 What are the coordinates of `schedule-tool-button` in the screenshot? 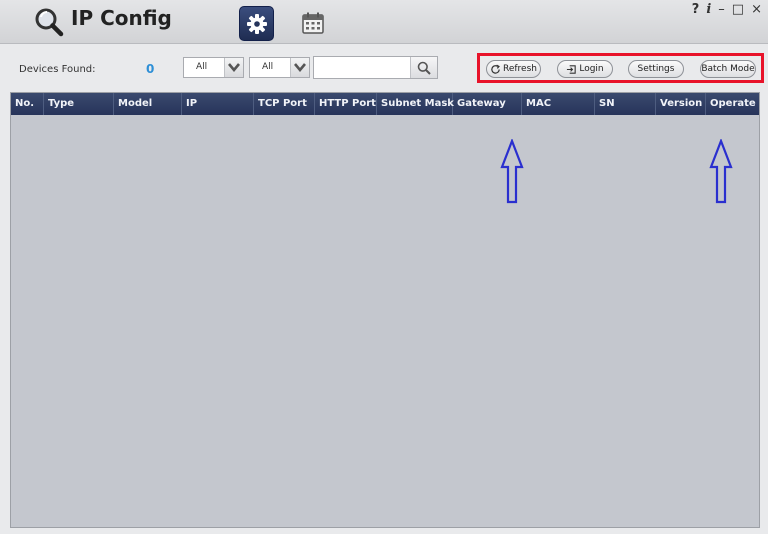 It's located at (312, 22).